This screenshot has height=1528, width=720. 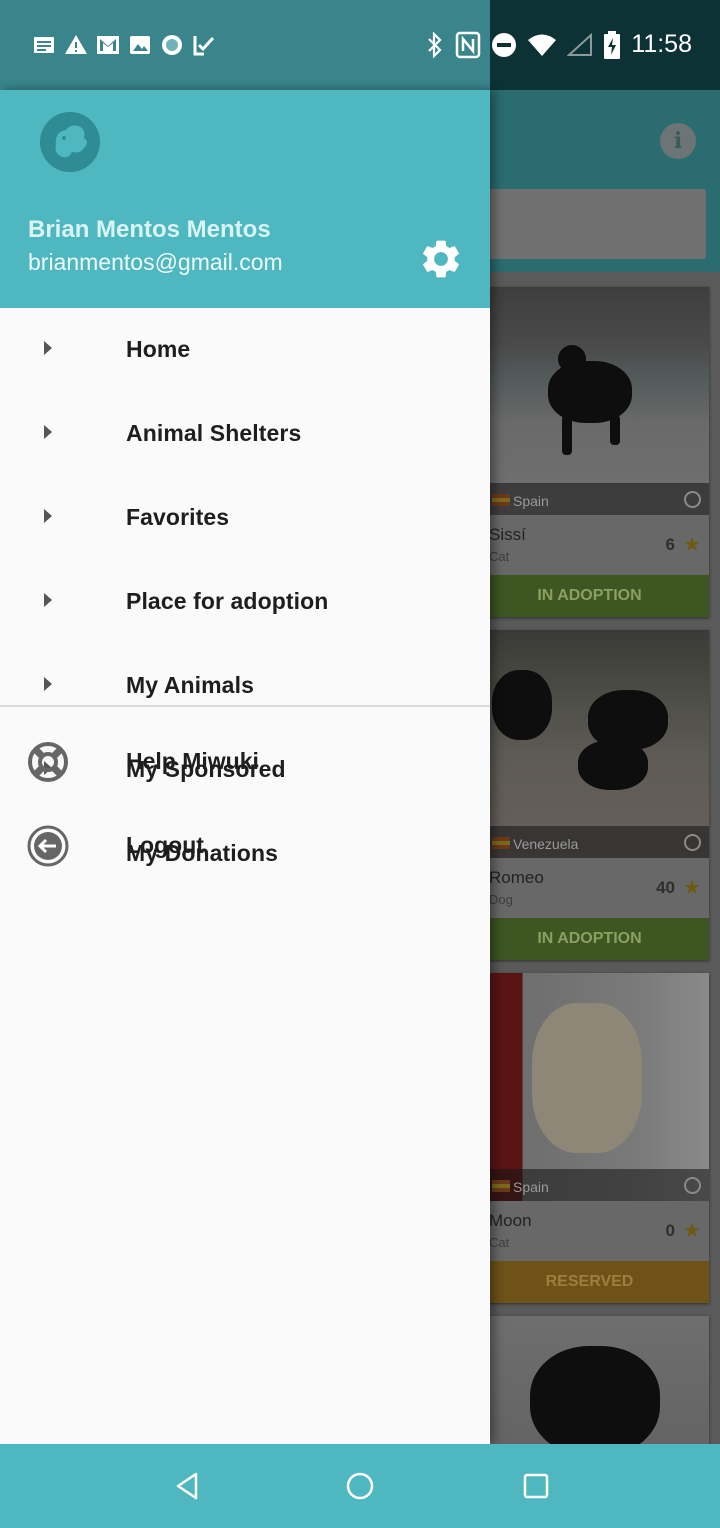 I want to click on venezuela-flag-icon, so click(x=501, y=843).